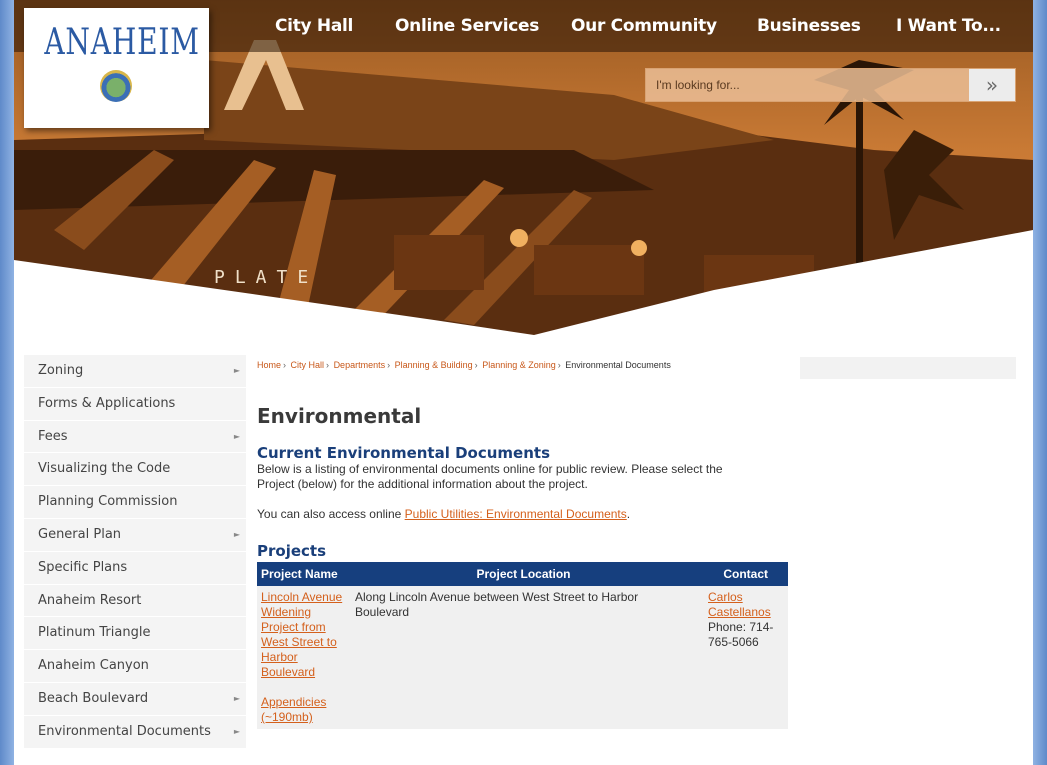 The height and width of the screenshot is (765, 1047). Describe the element at coordinates (61, 370) in the screenshot. I see `sidebar-item-label: Zoning` at that location.